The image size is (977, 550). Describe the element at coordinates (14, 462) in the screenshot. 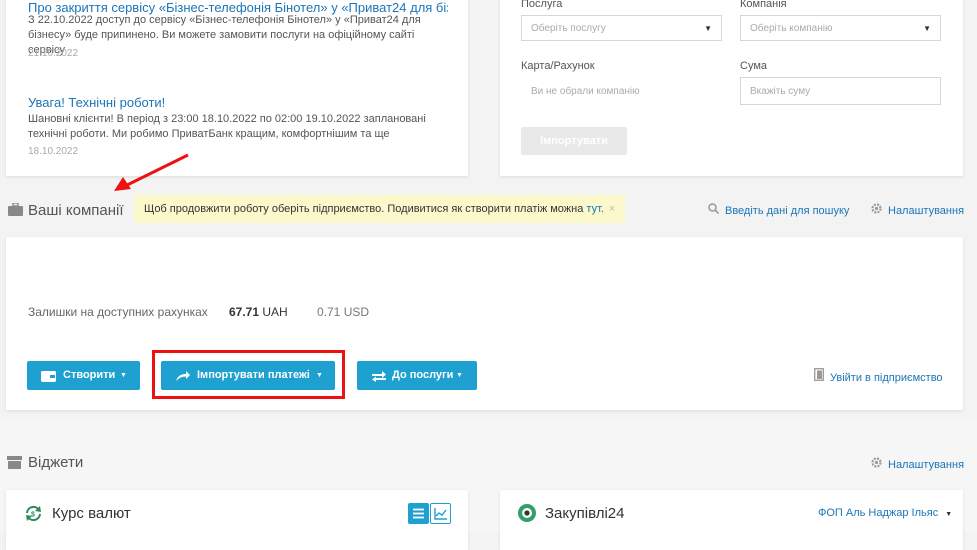

I see `widgets-icon` at that location.